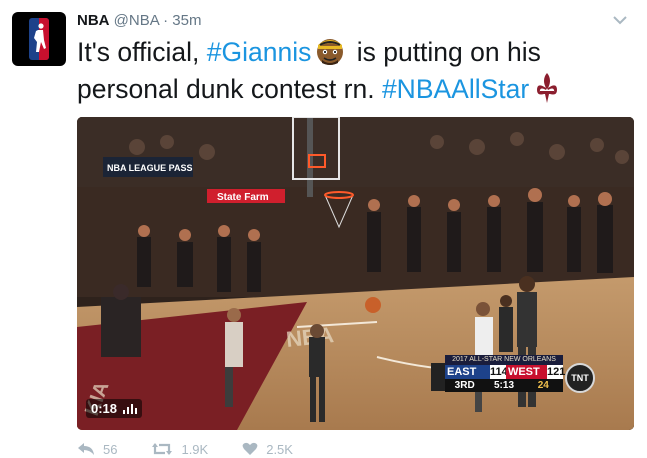  What do you see at coordinates (543, 385) in the screenshot?
I see `shot-clock: 24` at bounding box center [543, 385].